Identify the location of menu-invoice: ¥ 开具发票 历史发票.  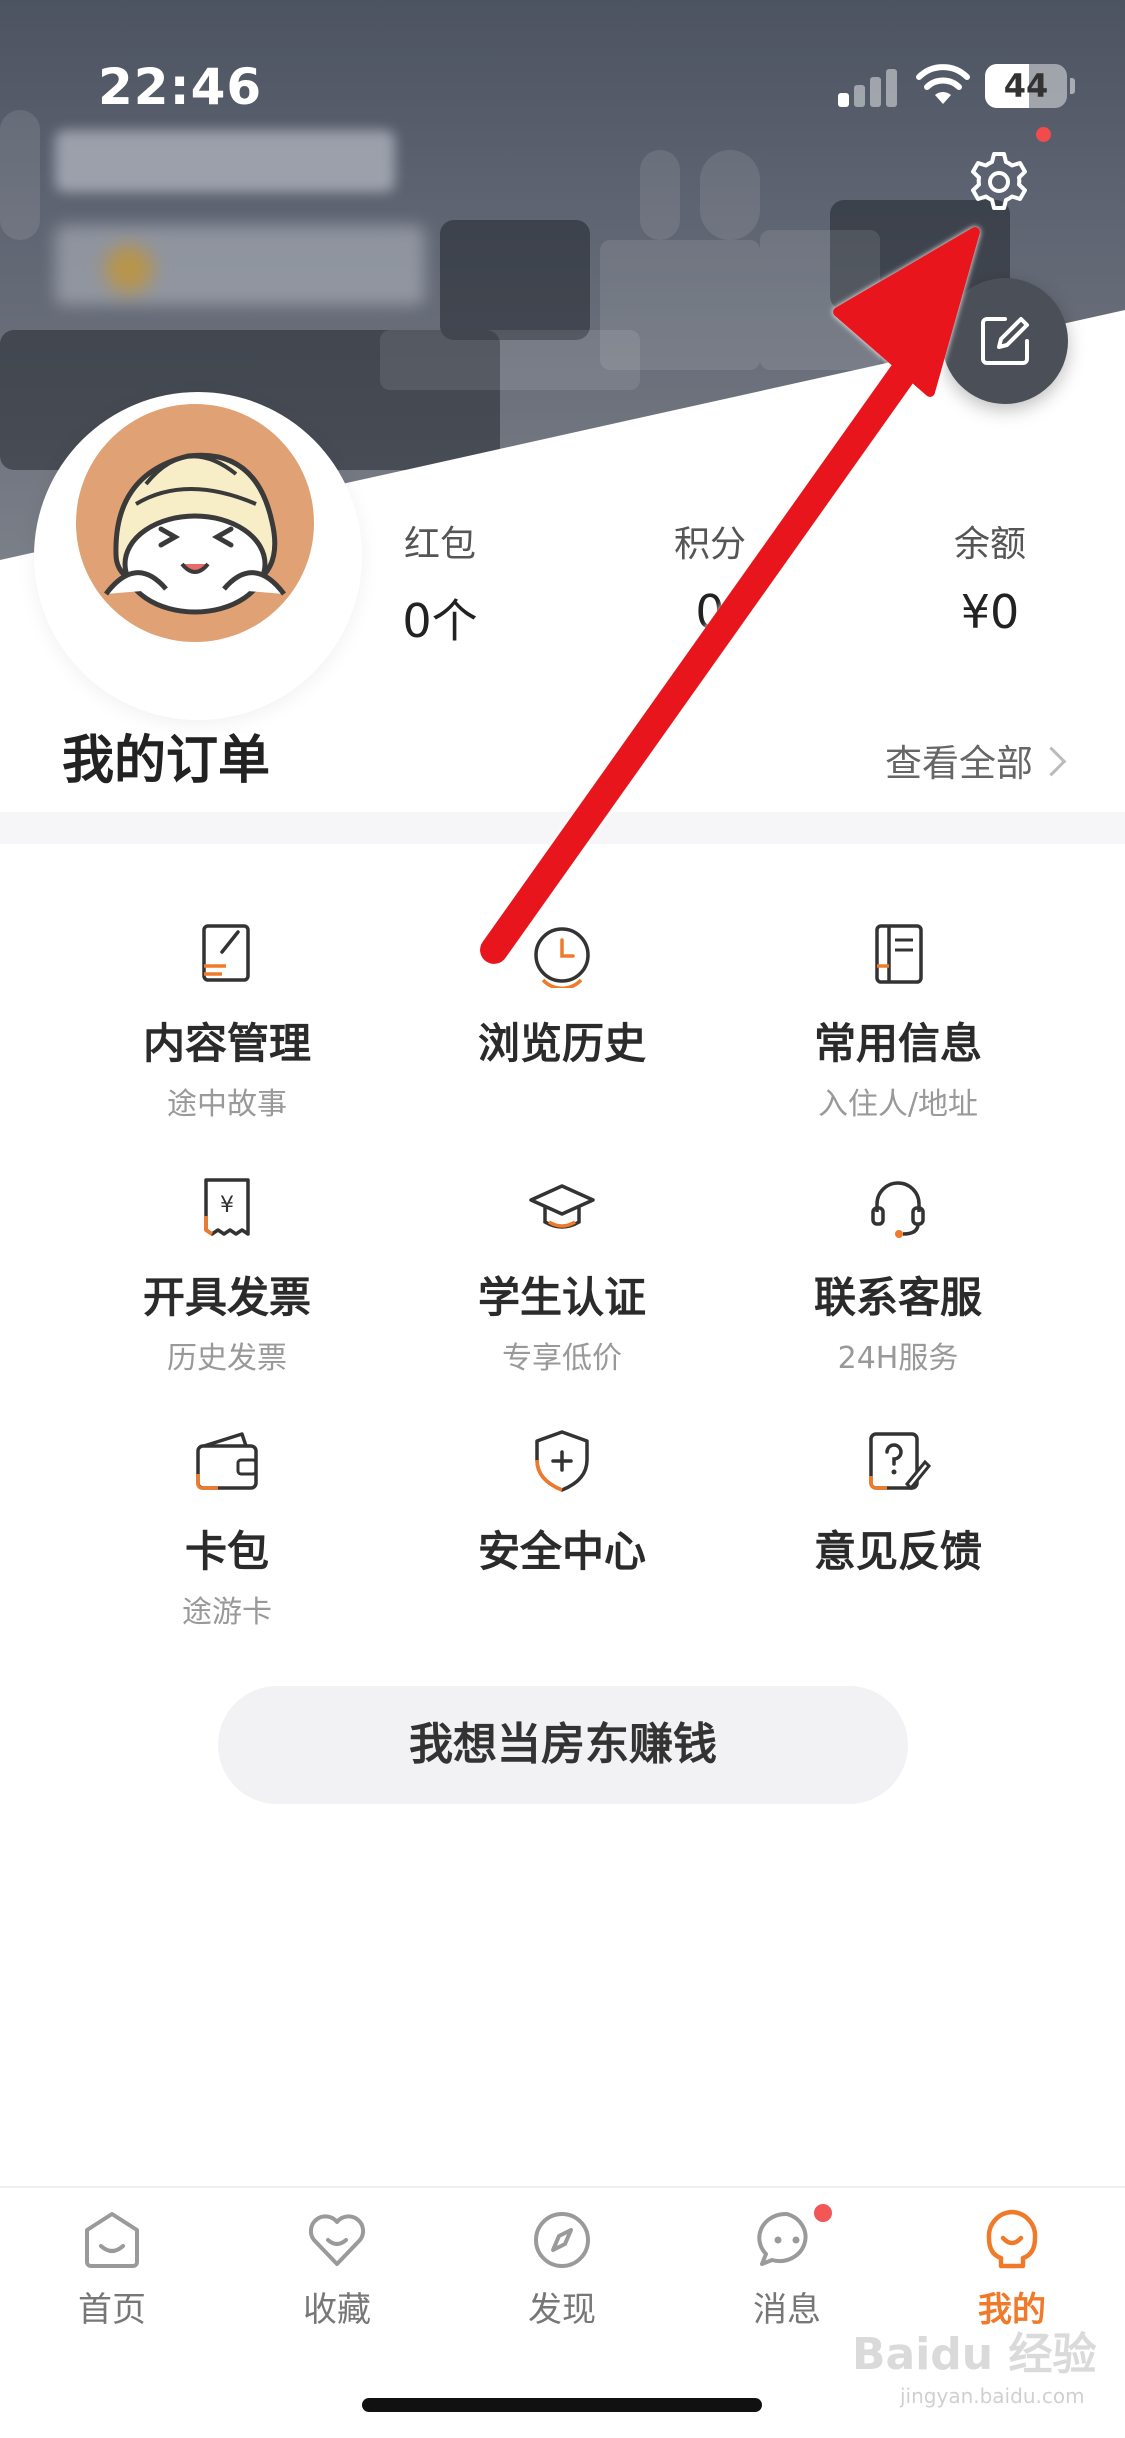
(227, 1274).